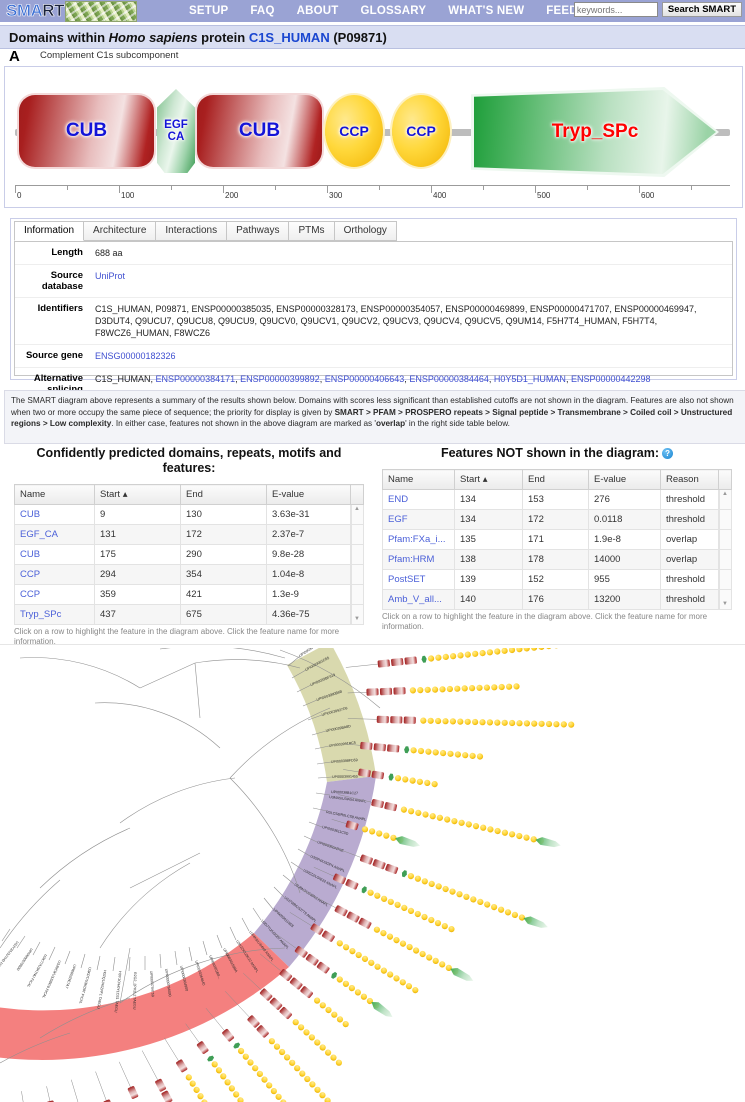  Describe the element at coordinates (189, 554) in the screenshot. I see `table-row: CUB 175 290 9.8e-28` at that location.